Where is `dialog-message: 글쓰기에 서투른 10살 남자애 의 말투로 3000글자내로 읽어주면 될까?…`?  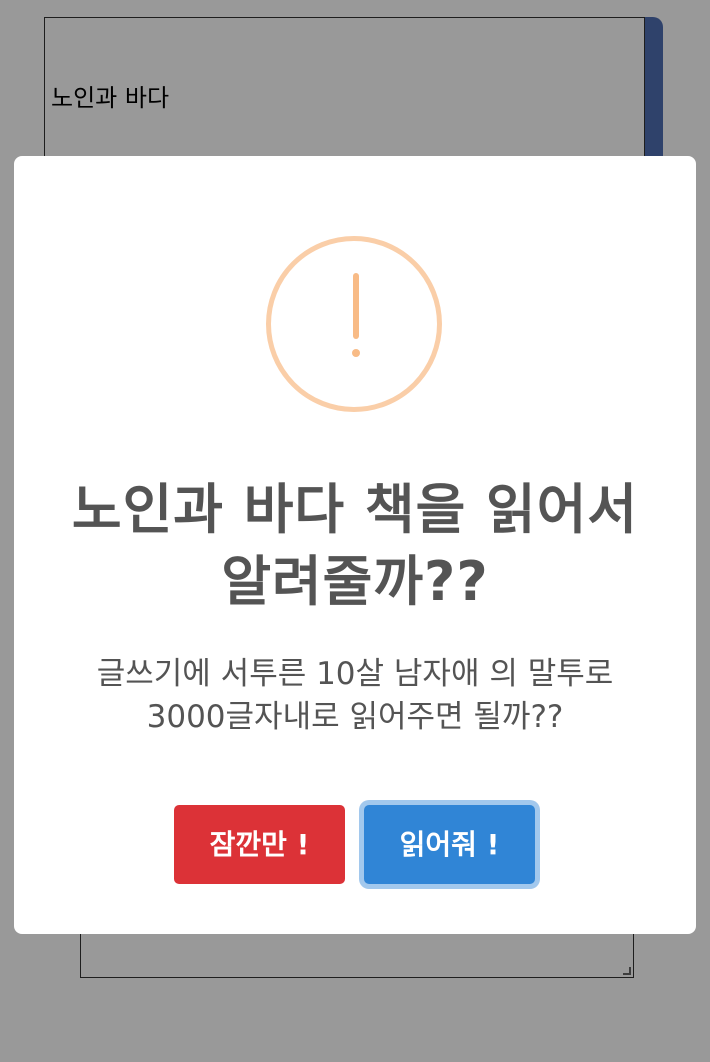
dialog-message: 글쓰기에 서투른 10살 남자애 의 말투로 3000글자내로 읽어주면 될까?… is located at coordinates (355, 695).